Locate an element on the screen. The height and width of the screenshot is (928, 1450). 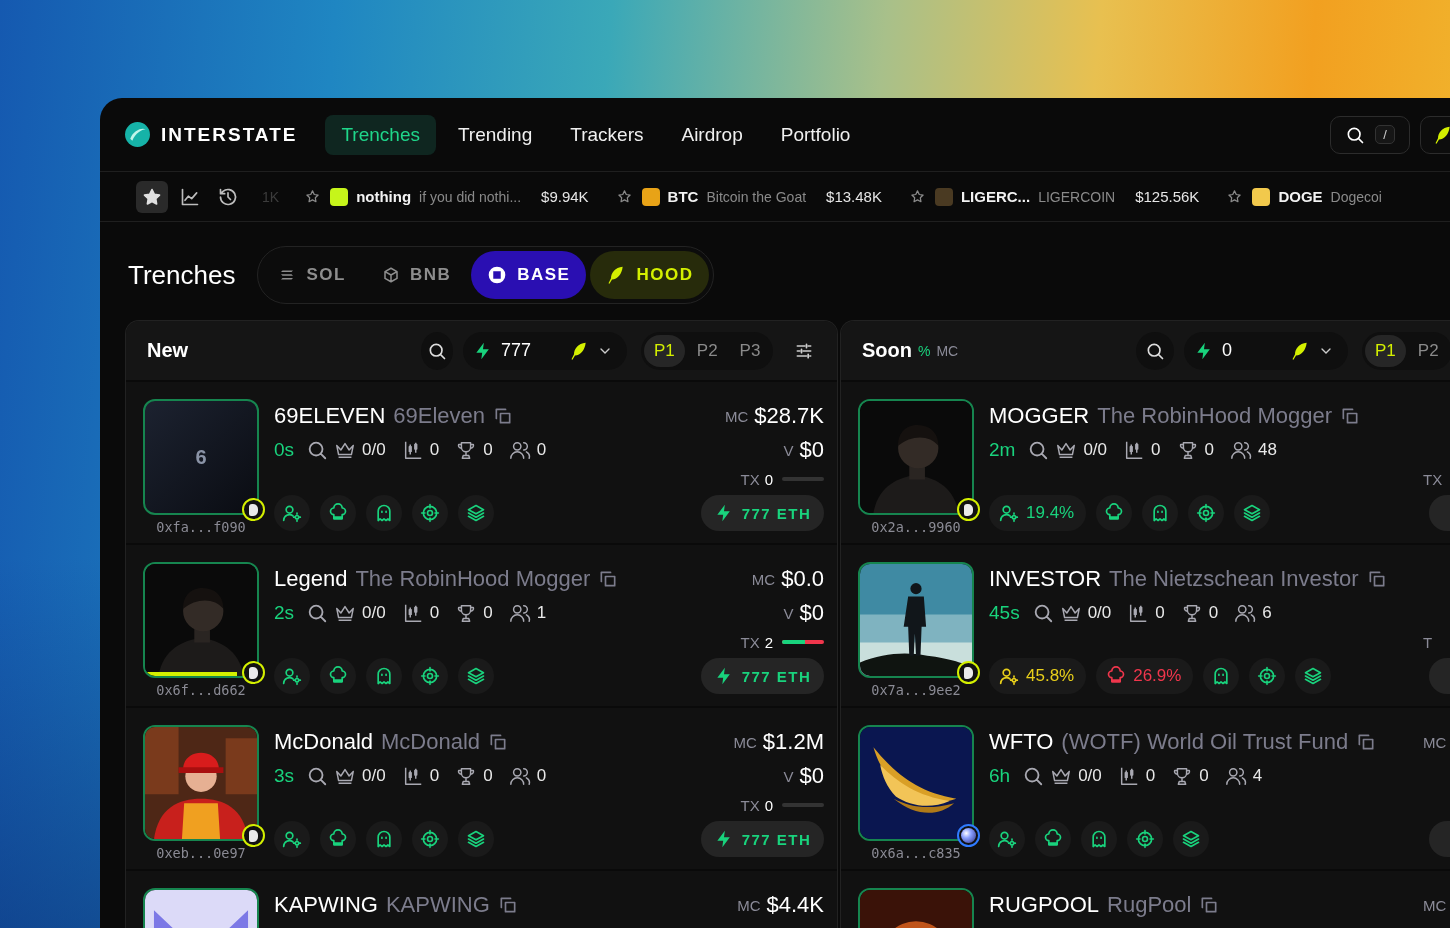
avatar-frame: 6 is located at coordinates (201, 457).